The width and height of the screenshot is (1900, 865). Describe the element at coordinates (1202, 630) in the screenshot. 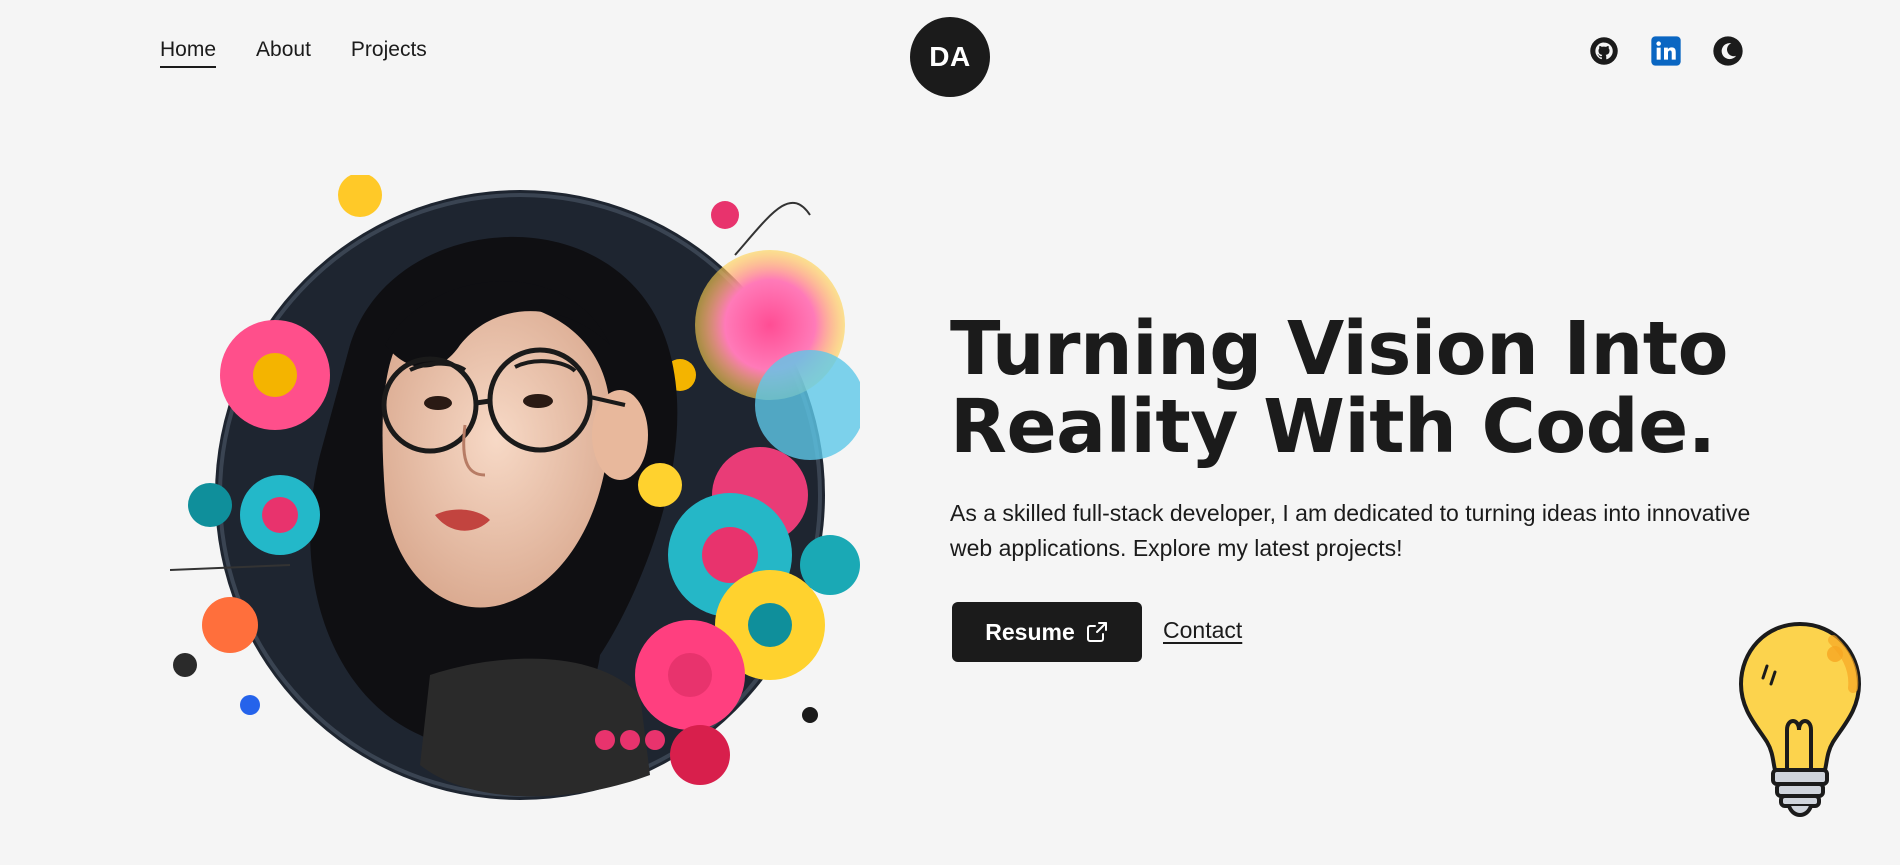

I see `contact-link: Contact` at that location.